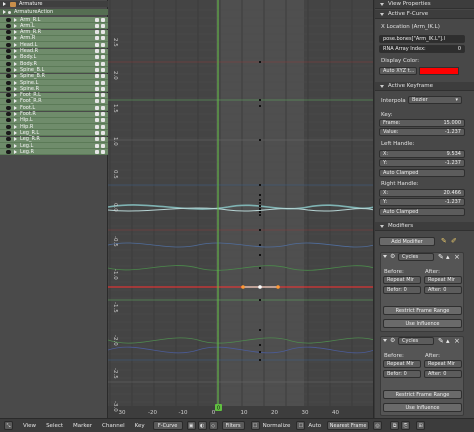  What do you see at coordinates (422, 39) in the screenshot?
I see `data-path-field: pose.bones["Arm_IK.L"].l` at bounding box center [422, 39].